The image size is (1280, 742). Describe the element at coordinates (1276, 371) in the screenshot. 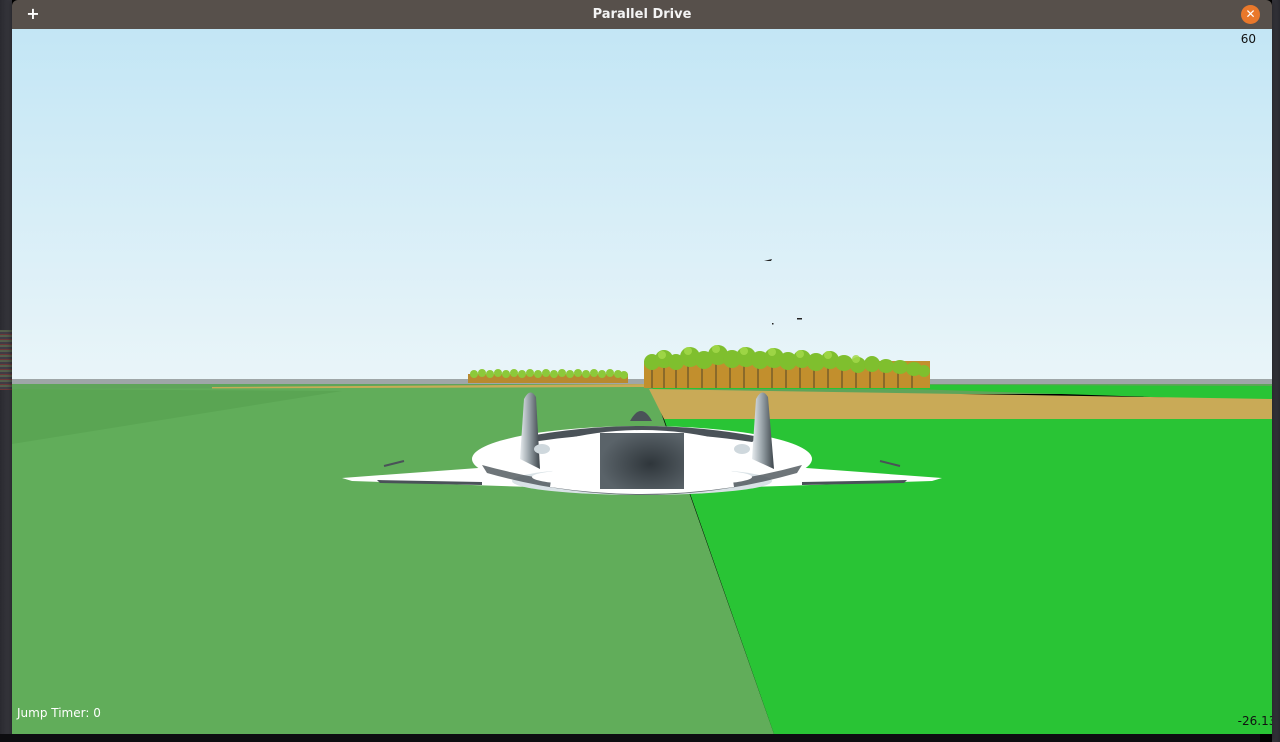

I see `background-window-edge-right` at that location.